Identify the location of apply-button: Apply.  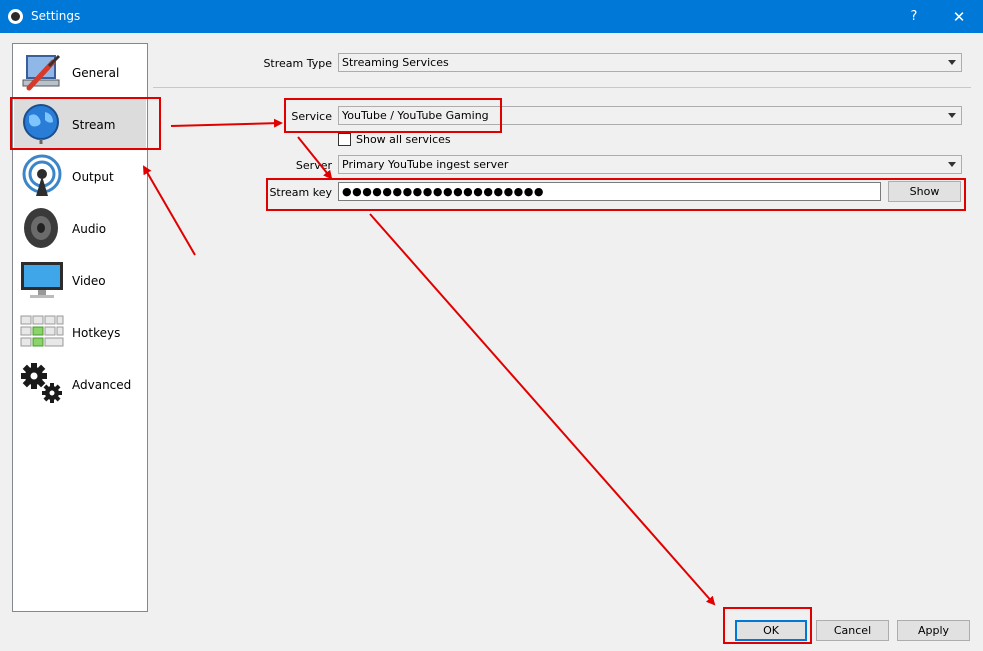
(933, 630).